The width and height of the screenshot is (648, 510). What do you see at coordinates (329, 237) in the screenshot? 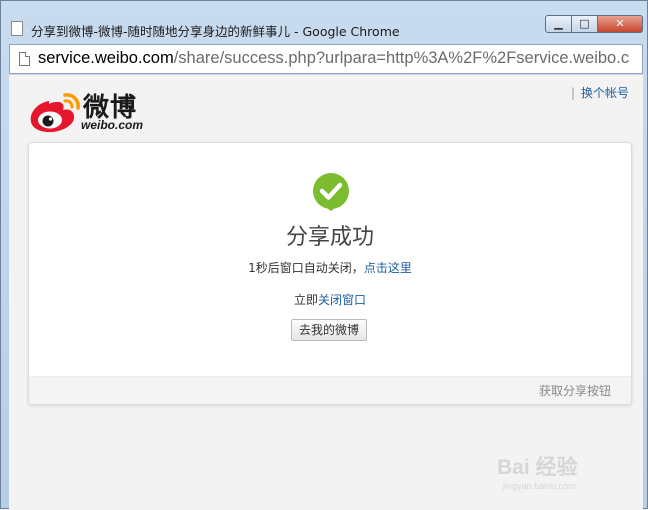
I see `success-title: 分享成功` at bounding box center [329, 237].